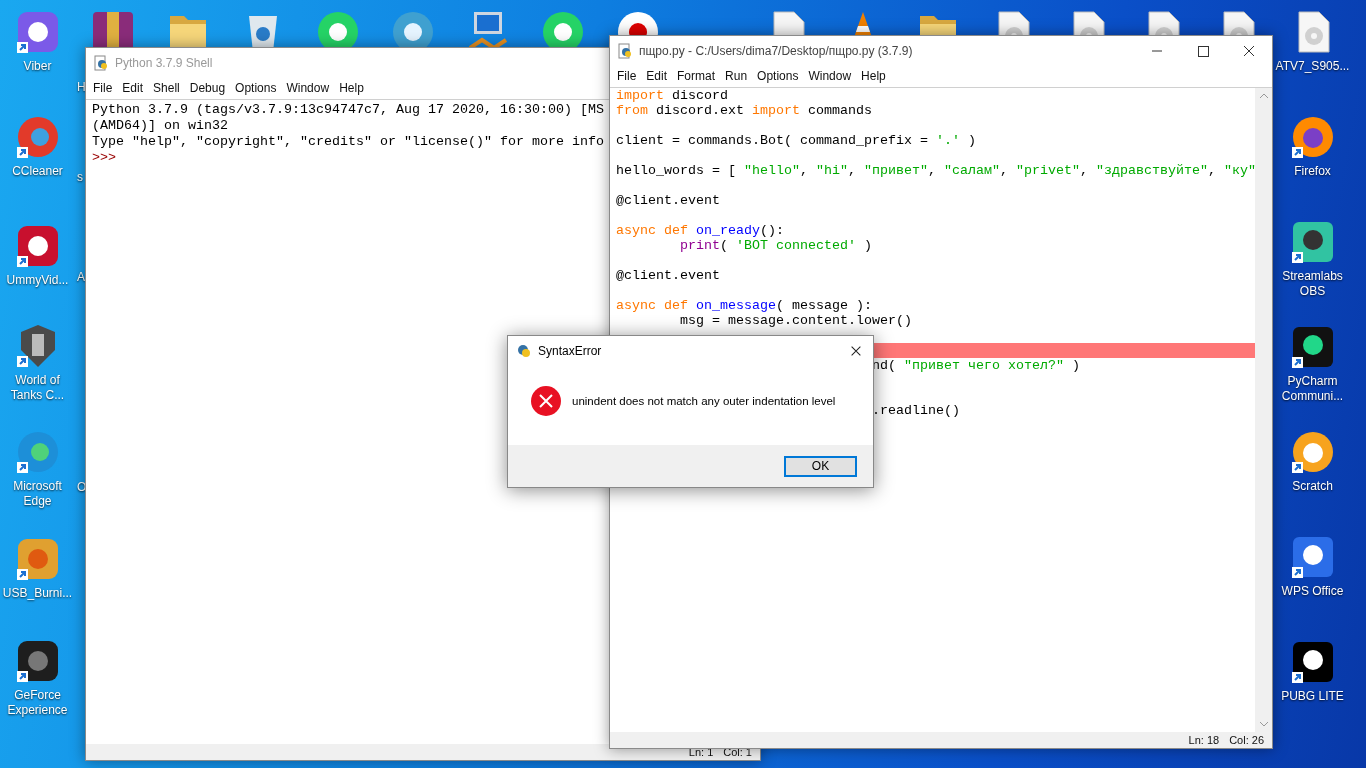 The height and width of the screenshot is (768, 1366). Describe the element at coordinates (37, 703) in the screenshot. I see `icon-label: GeForce Experience` at that location.